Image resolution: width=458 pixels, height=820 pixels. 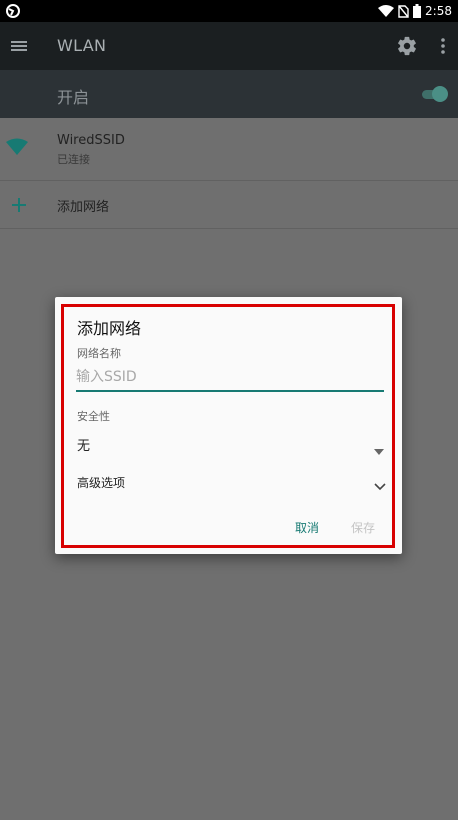 I want to click on status-time: 2:58, so click(x=438, y=11).